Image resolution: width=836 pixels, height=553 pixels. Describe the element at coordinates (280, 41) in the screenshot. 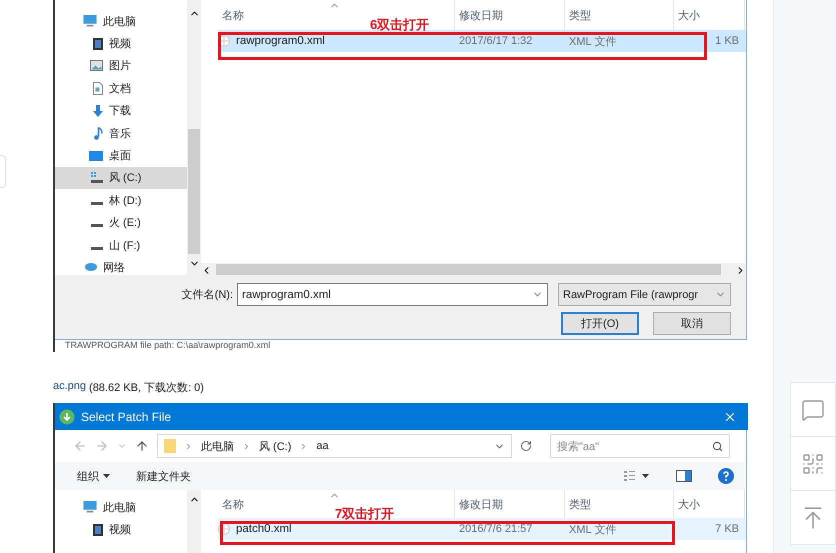

I see `file-name: rawprogram0.xml` at that location.